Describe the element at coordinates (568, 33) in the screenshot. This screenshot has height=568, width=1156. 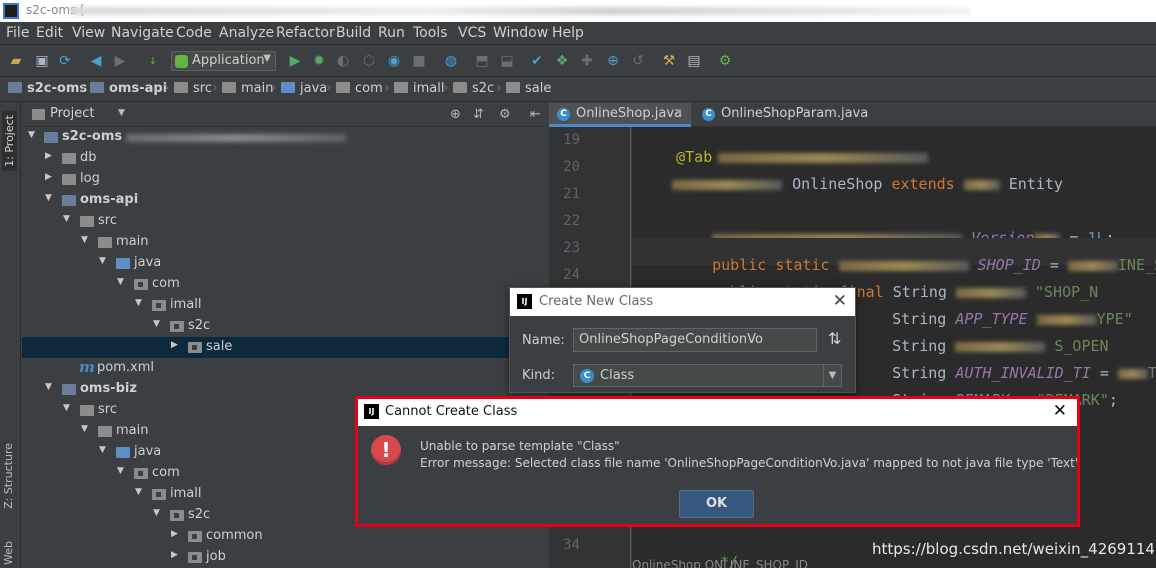
I see `menu-help: Help` at that location.